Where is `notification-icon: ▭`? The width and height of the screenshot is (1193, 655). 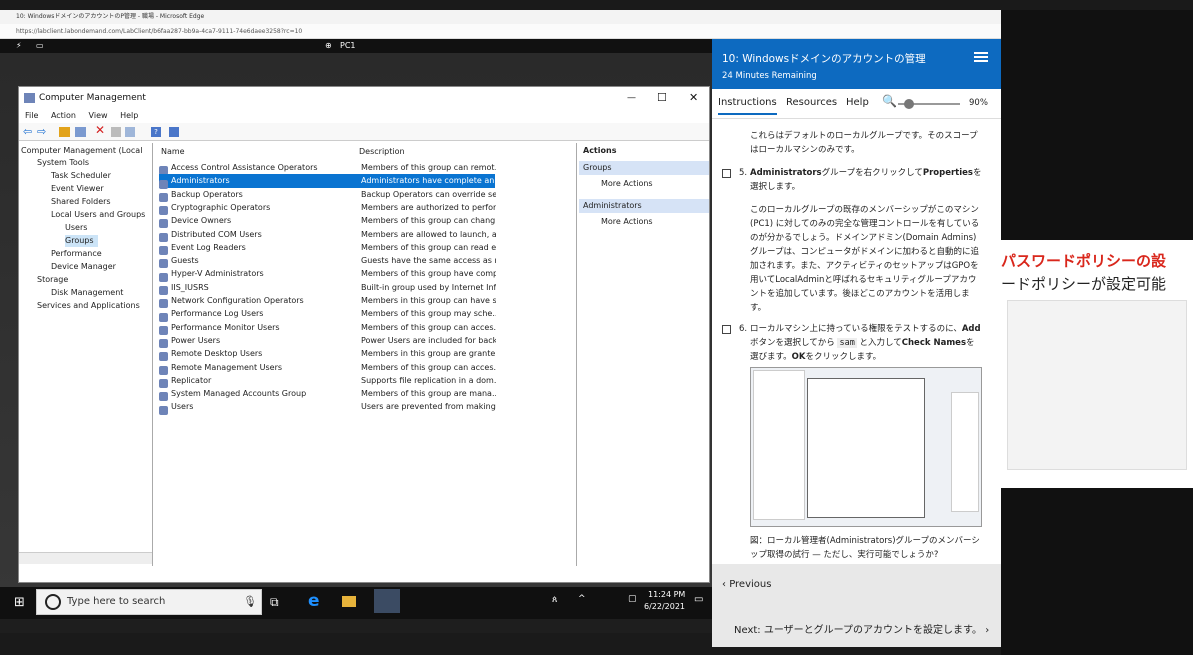
notification-icon: ▭ is located at coordinates (698, 599).